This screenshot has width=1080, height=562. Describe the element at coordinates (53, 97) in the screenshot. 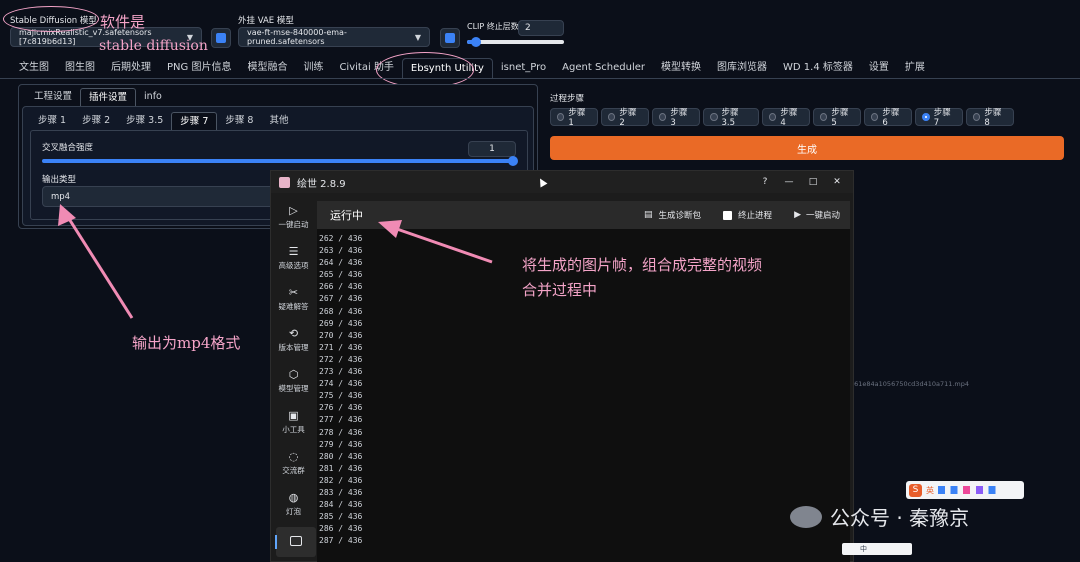

I see `left-tab-0: 工程设置` at that location.